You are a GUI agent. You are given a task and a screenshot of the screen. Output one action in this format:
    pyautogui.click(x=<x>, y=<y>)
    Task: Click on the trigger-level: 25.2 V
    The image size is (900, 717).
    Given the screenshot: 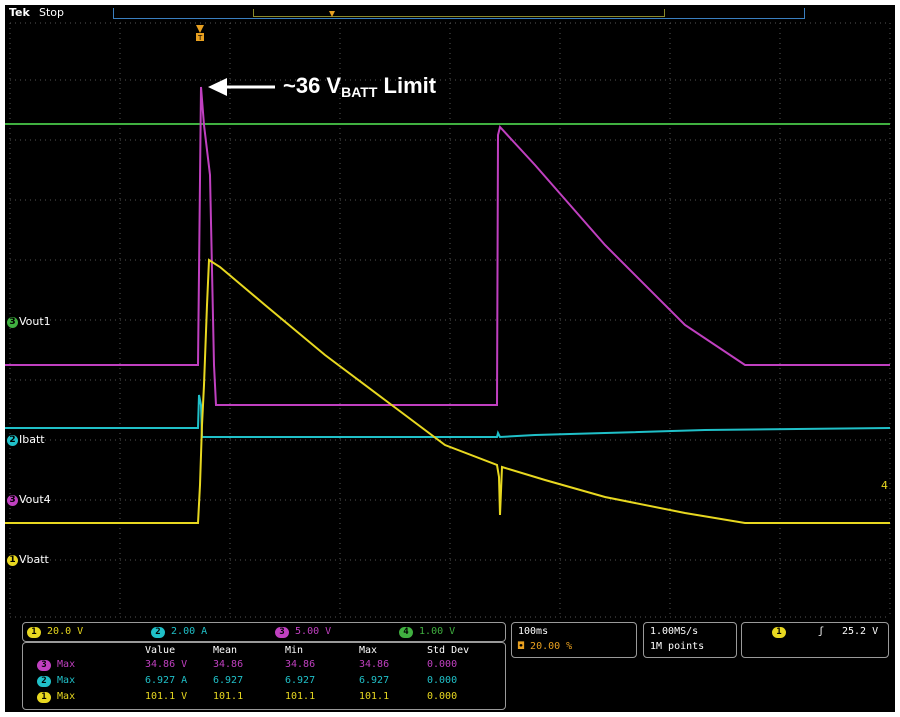 What is the action you would take?
    pyautogui.click(x=860, y=631)
    